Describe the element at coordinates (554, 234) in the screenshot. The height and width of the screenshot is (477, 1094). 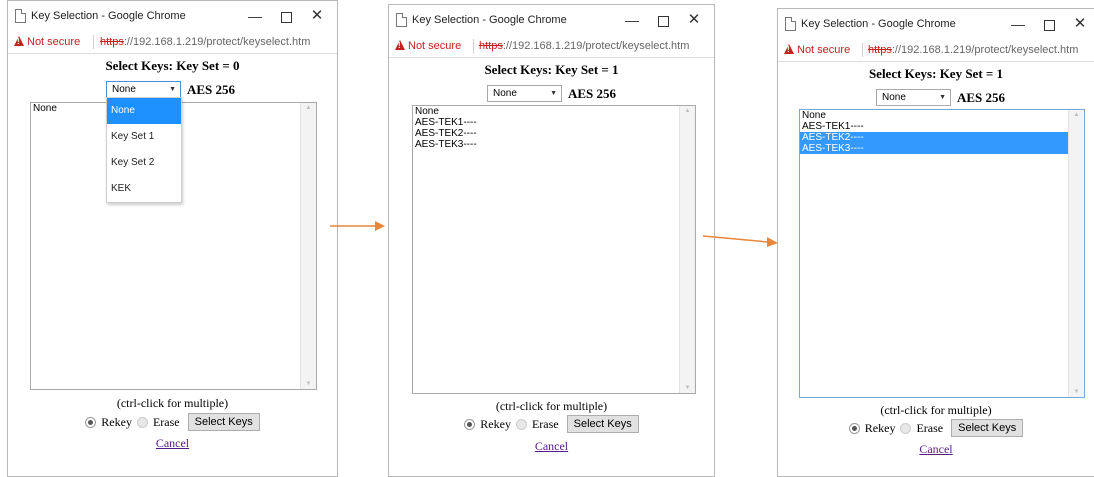
I see `flow-arrows` at that location.